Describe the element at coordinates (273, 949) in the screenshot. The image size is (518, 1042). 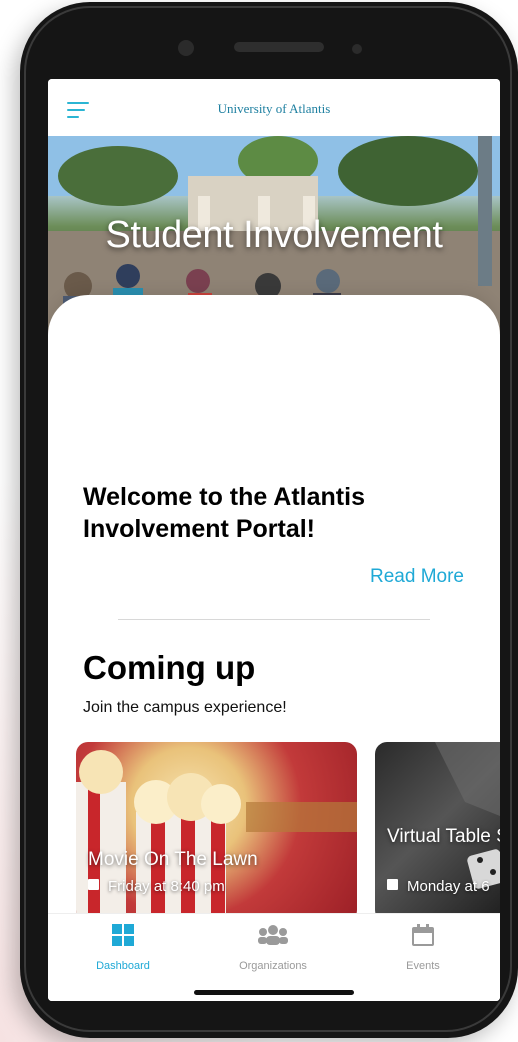
I see `tab-organizations: Organizations` at that location.